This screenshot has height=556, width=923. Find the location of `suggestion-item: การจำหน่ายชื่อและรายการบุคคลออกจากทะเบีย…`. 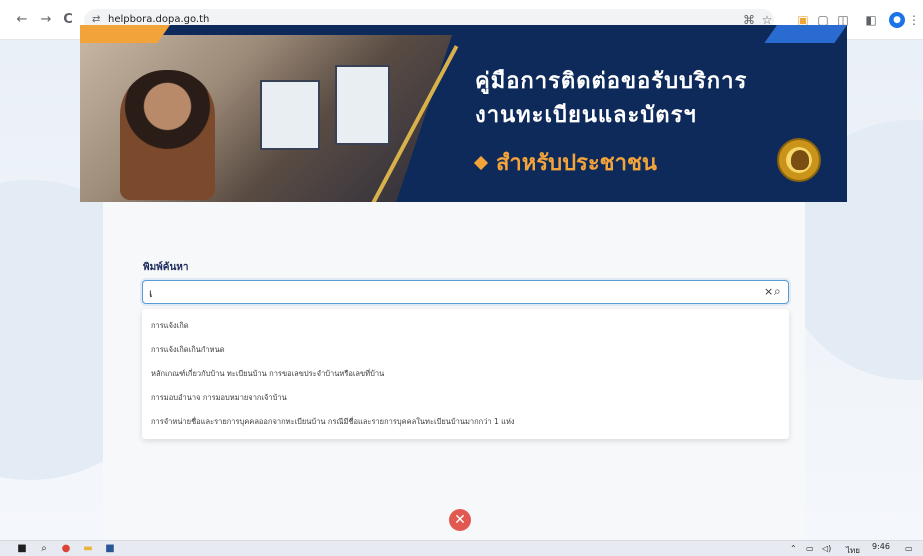

suggestion-item: การจำหน่ายชื่อและรายการบุคคลออกจากทะเบีย… is located at coordinates (333, 422).